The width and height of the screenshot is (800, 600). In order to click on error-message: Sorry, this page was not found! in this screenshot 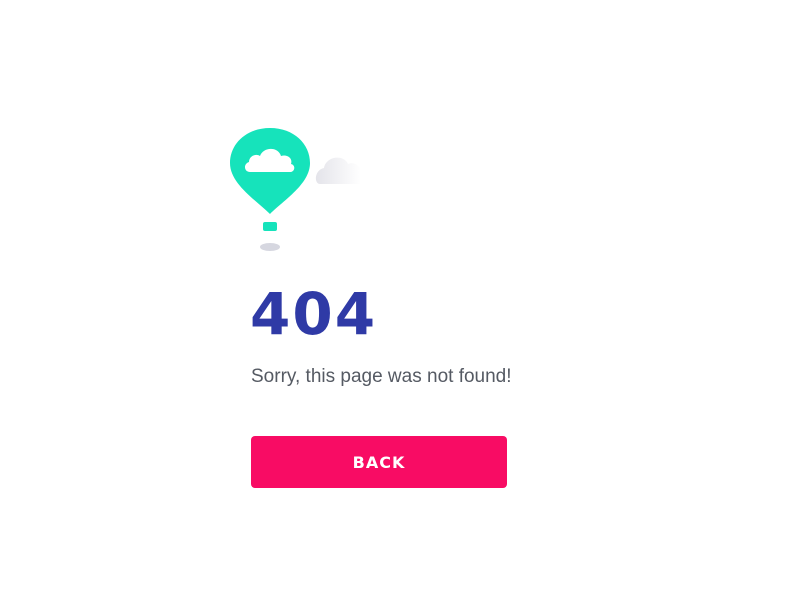, I will do `click(381, 376)`.